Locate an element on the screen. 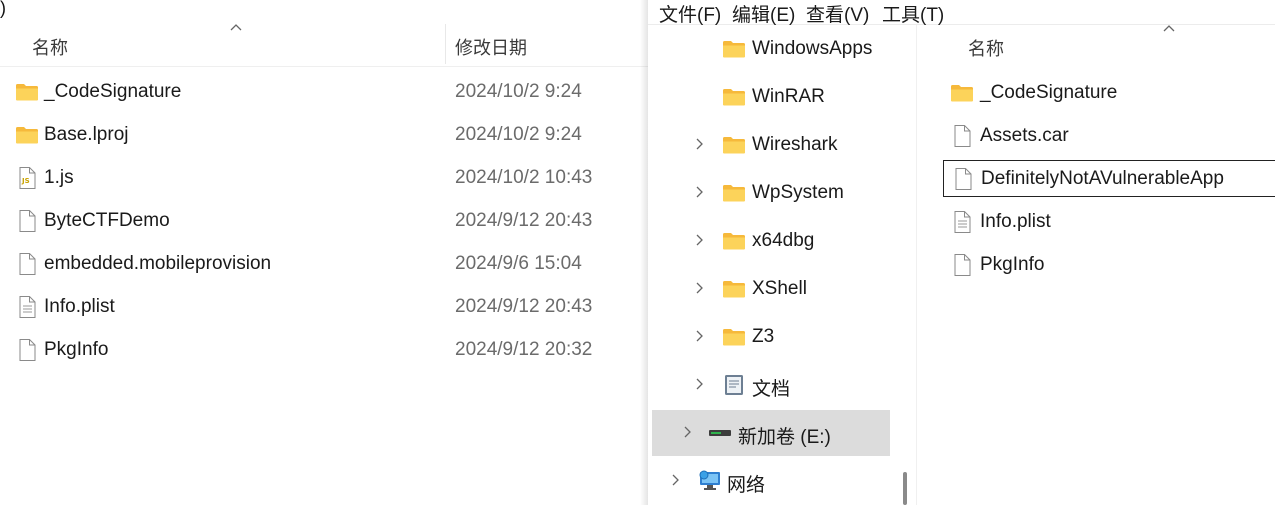  file-row: Assets.car is located at coordinates (1096, 136).